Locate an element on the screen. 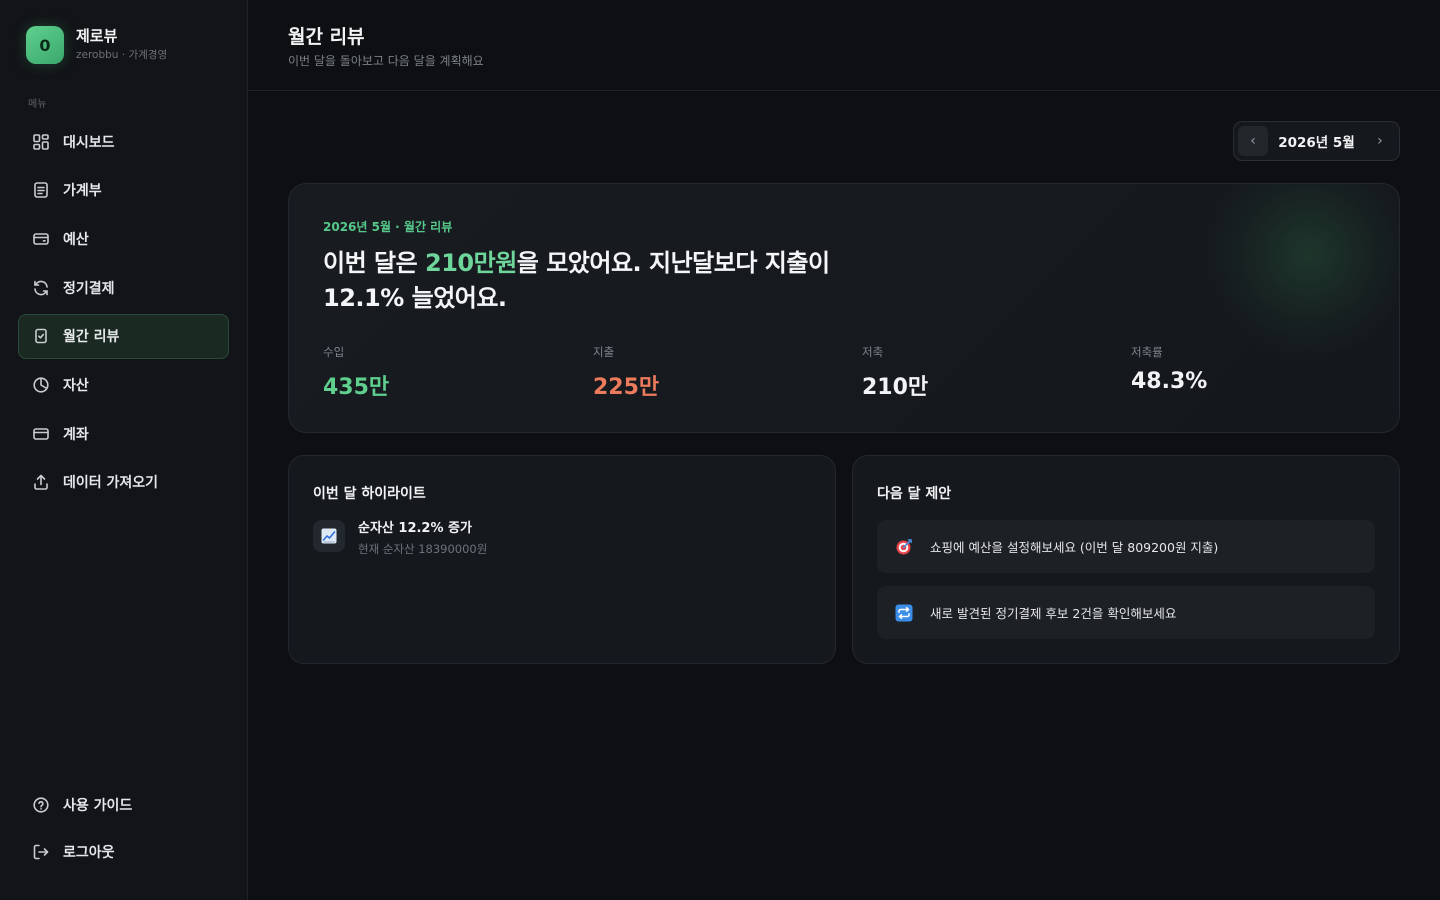 The width and height of the screenshot is (1440, 900). menu-section-label: 메뉴 is located at coordinates (37, 104).